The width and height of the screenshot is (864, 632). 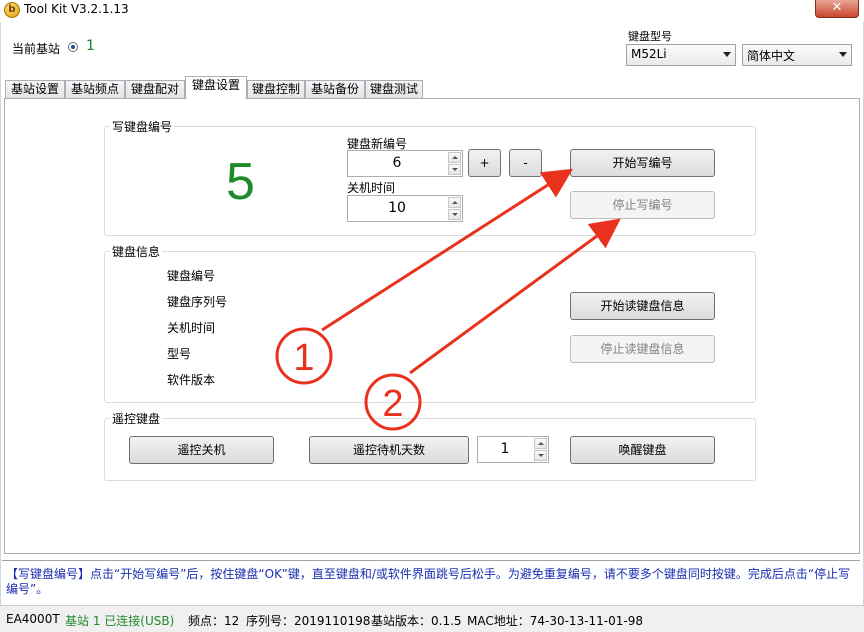 What do you see at coordinates (416, 621) in the screenshot?
I see `status-station-version: 基站版本：0.1.5` at bounding box center [416, 621].